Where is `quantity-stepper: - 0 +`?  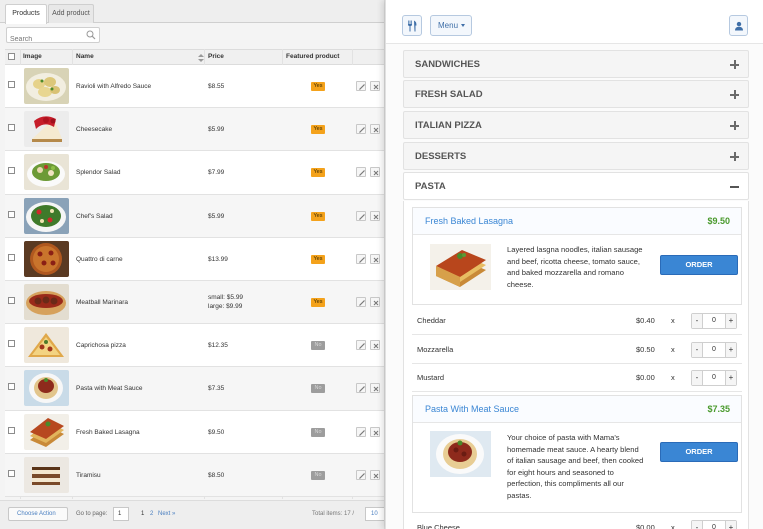 quantity-stepper: - 0 + is located at coordinates (714, 378).